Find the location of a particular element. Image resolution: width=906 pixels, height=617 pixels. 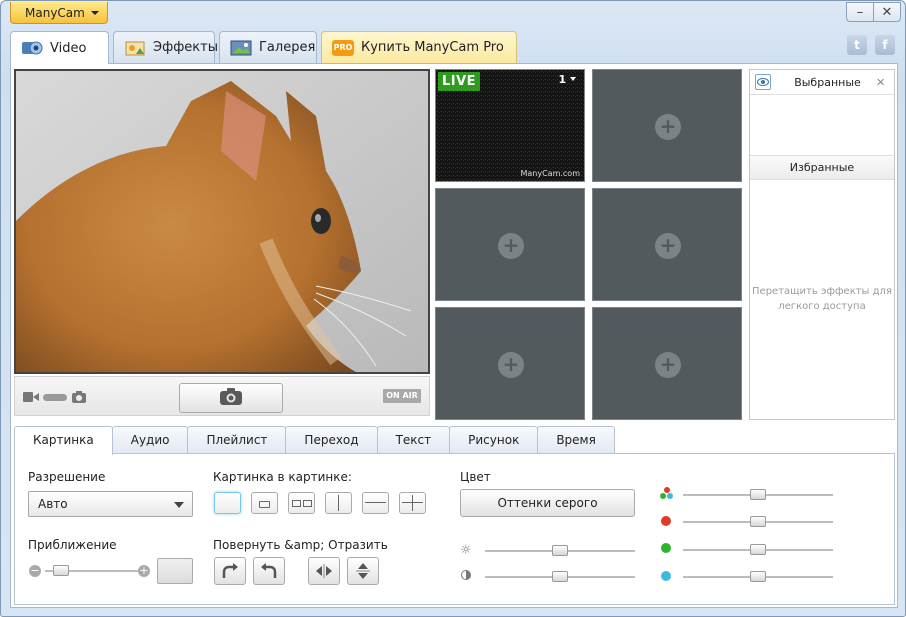

favorites-header-label: Выбранные is located at coordinates (827, 82).